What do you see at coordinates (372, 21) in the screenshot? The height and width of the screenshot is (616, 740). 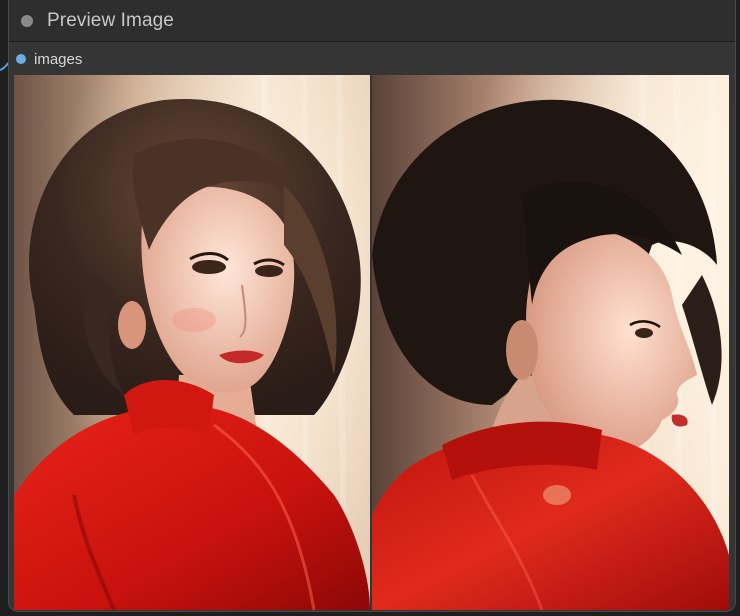 I see `node-title-bar: Preview Image` at bounding box center [372, 21].